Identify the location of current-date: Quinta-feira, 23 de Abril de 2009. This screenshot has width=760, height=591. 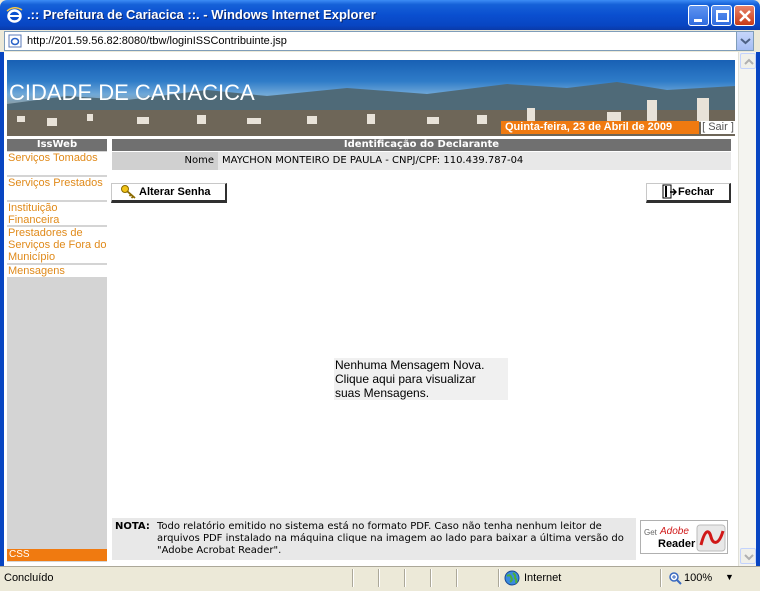
(600, 127).